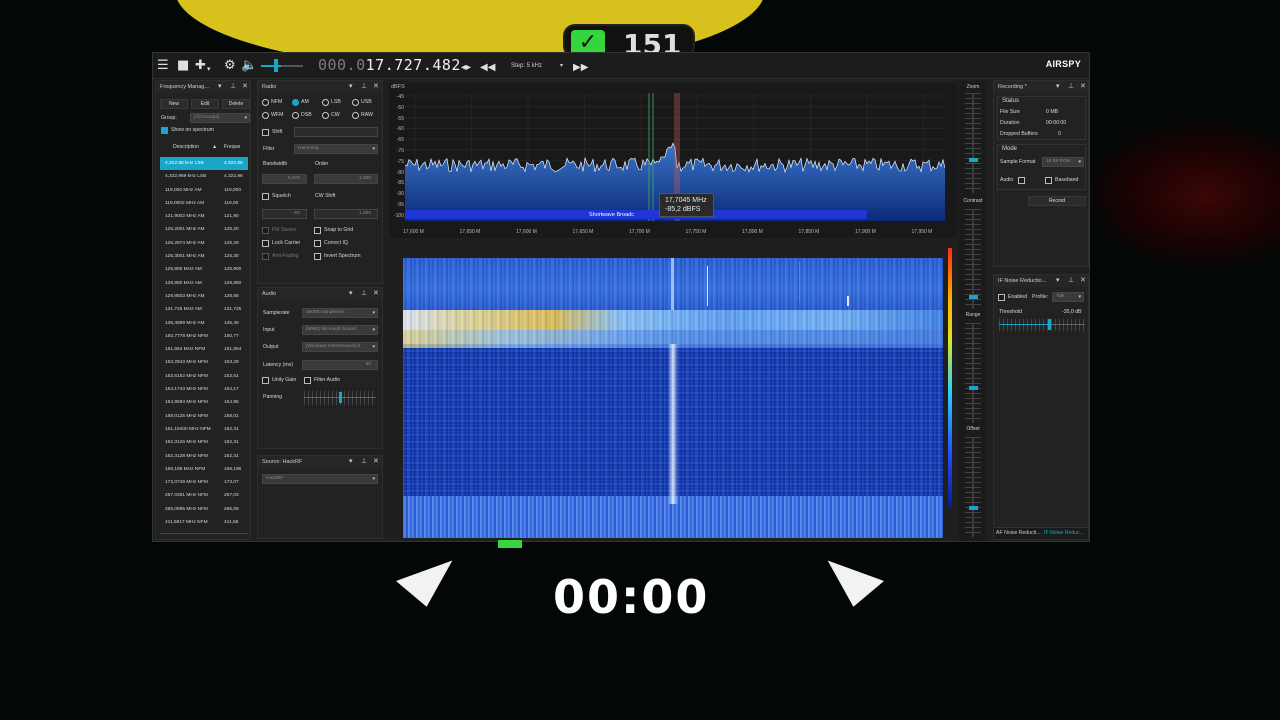 This screenshot has height=720, width=1280. I want to click on list-item: 150,7778 MHz NFM 150,77, so click(204, 336).